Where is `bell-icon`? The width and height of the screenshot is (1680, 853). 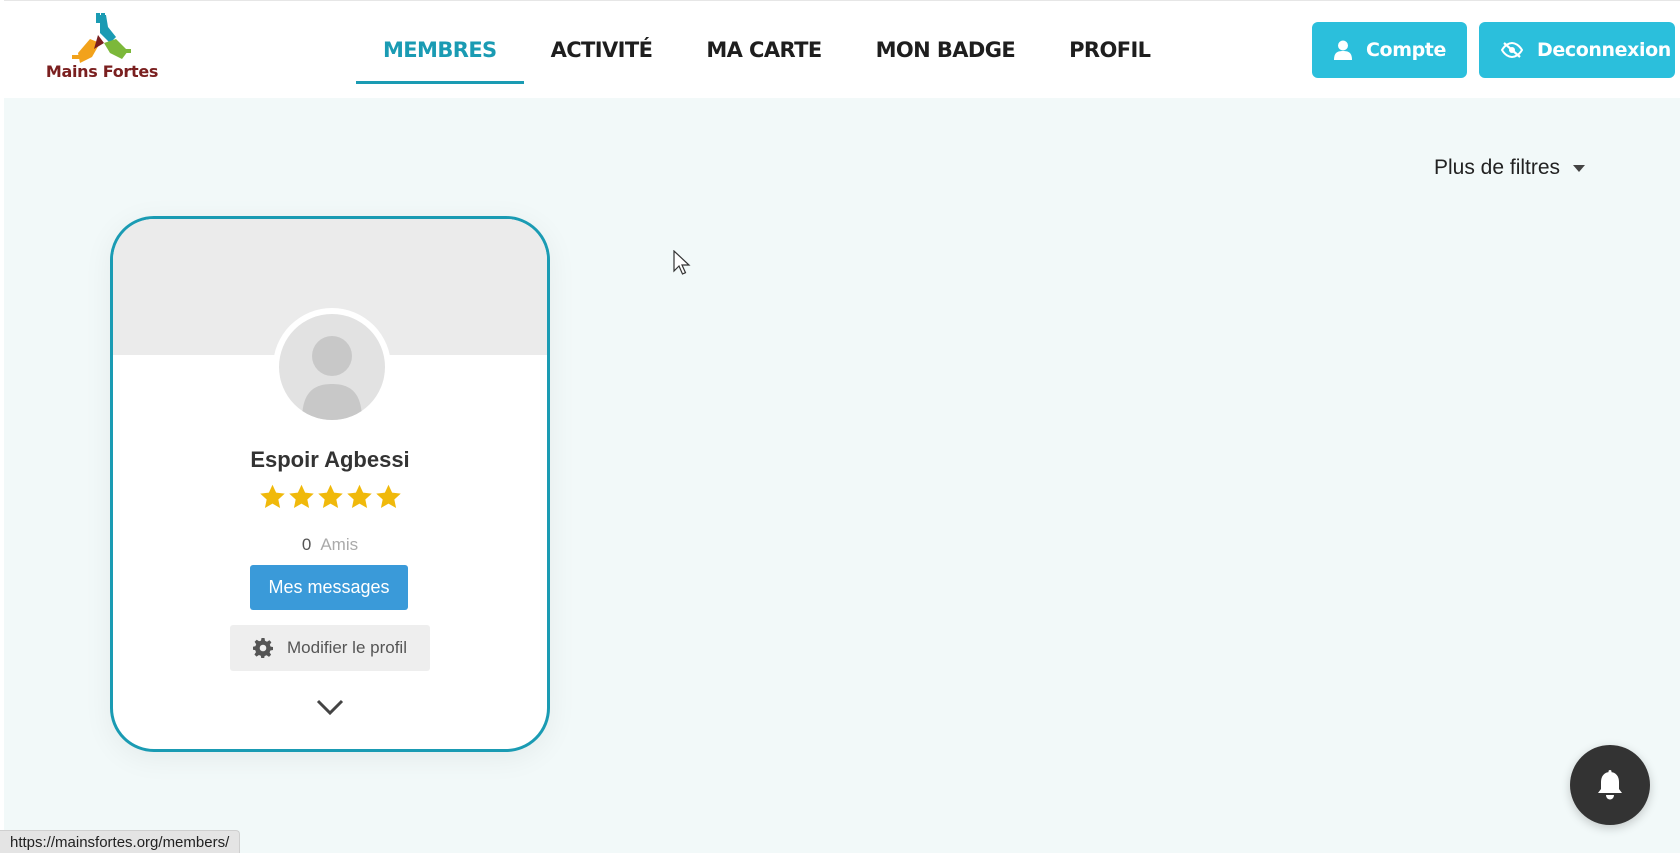
bell-icon is located at coordinates (1610, 785).